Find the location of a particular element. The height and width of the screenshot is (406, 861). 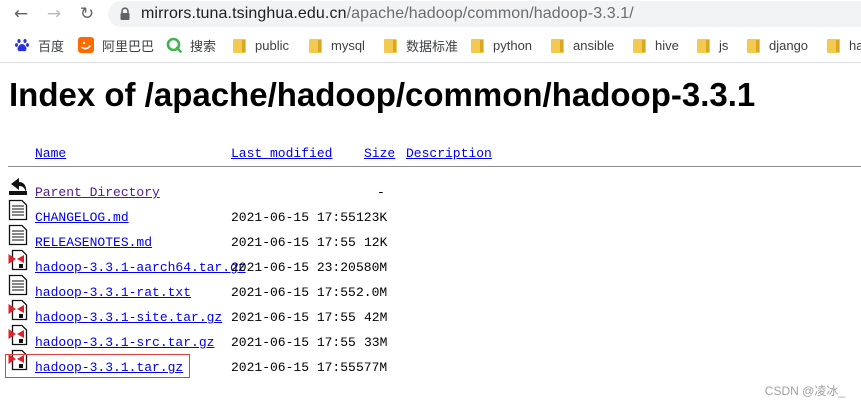

bookmark-label: 数据标准 is located at coordinates (432, 46).